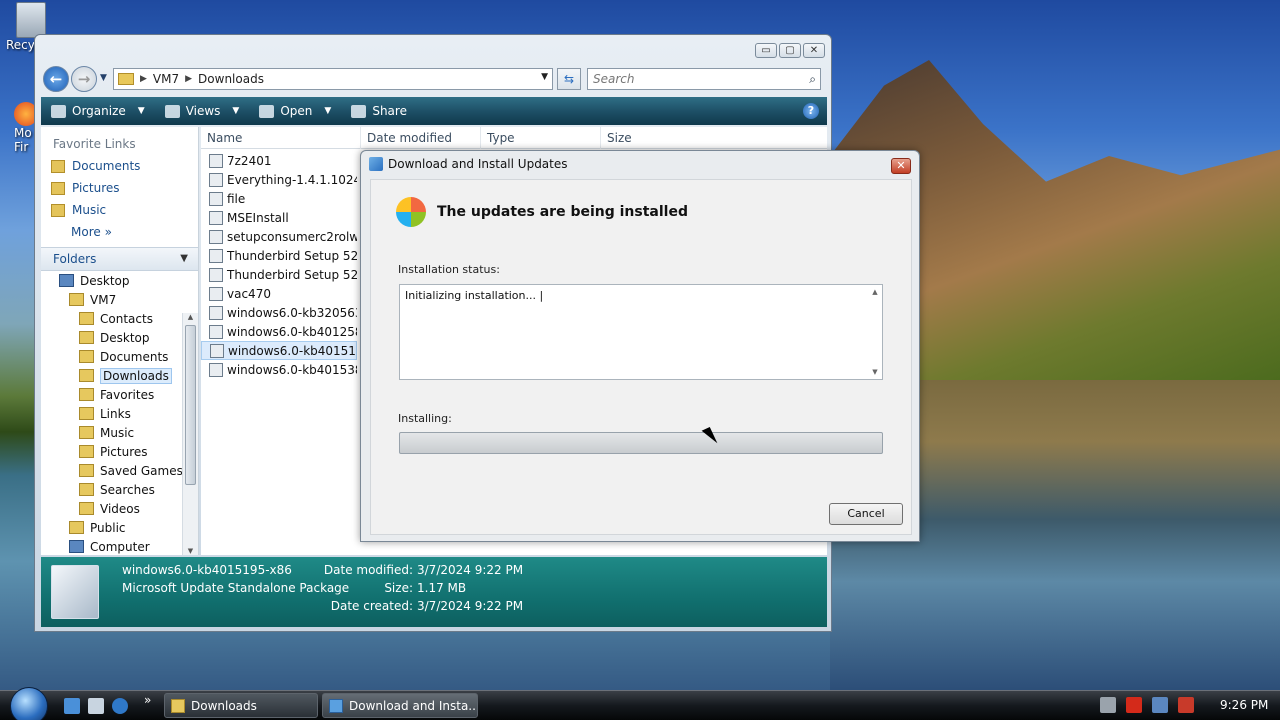 The height and width of the screenshot is (720, 1280). I want to click on folder-tree-item: Public, so click(119, 527).